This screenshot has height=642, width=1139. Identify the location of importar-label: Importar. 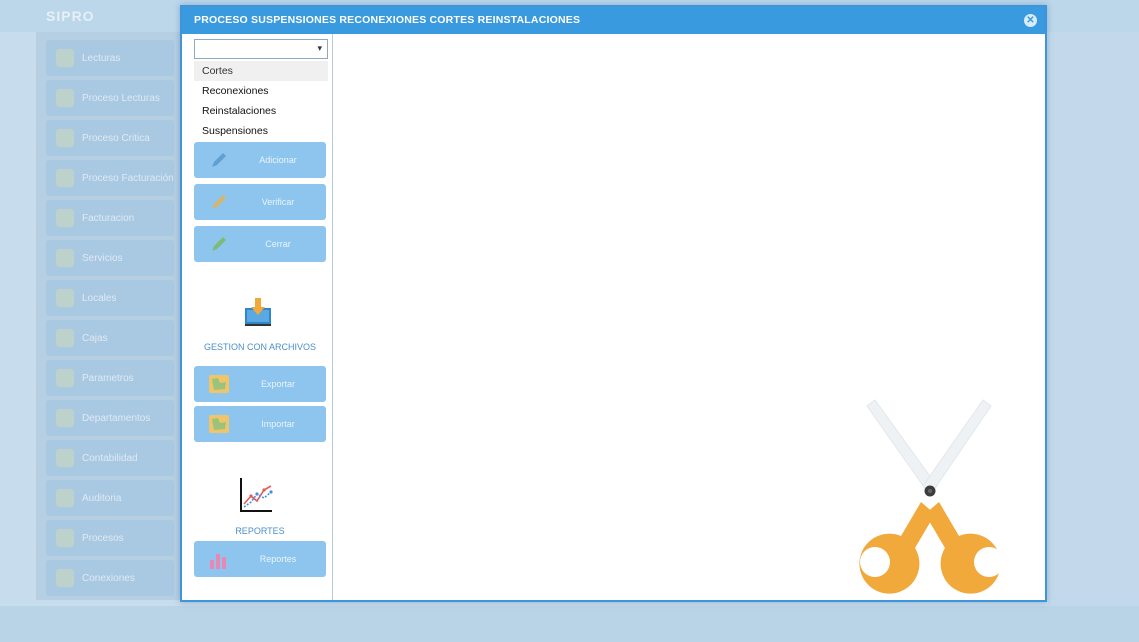
(278, 424).